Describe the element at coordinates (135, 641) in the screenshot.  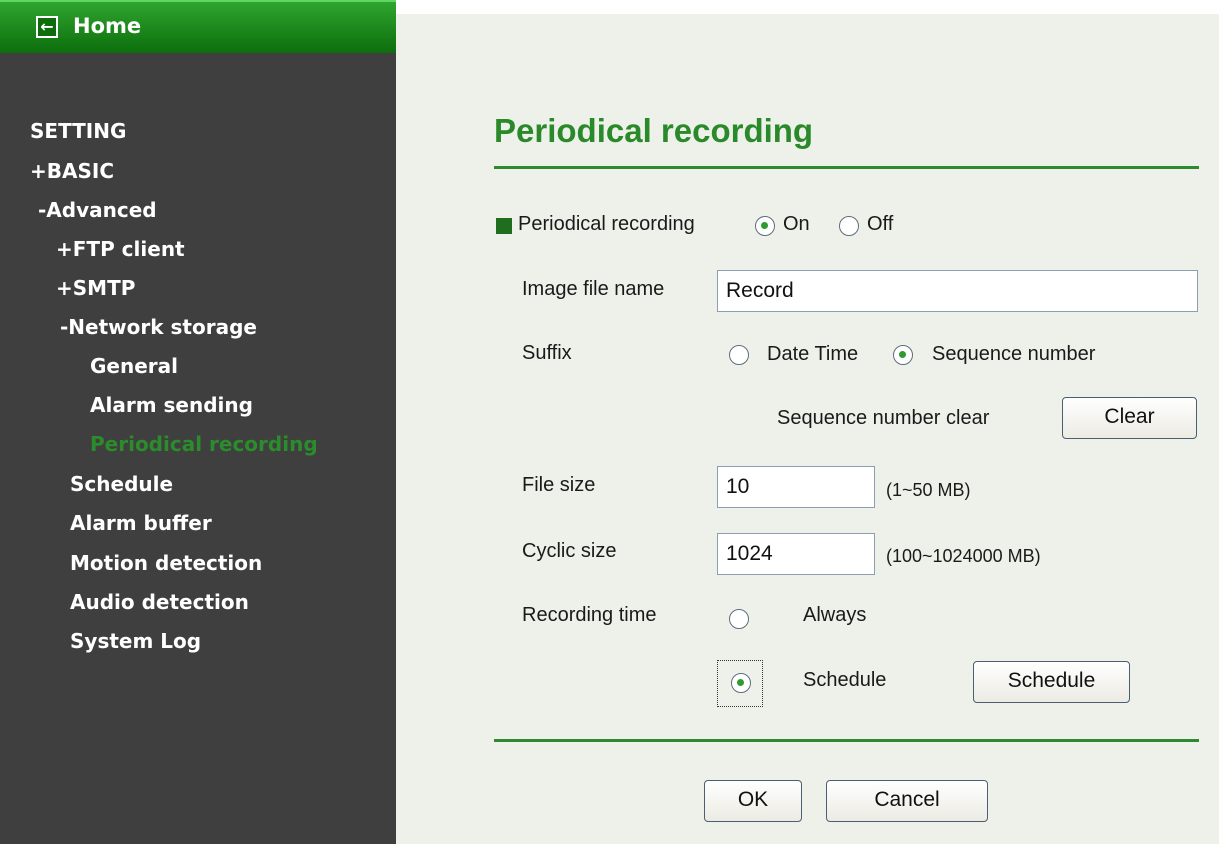
I see `sidebar-item-system-log: System Log` at that location.